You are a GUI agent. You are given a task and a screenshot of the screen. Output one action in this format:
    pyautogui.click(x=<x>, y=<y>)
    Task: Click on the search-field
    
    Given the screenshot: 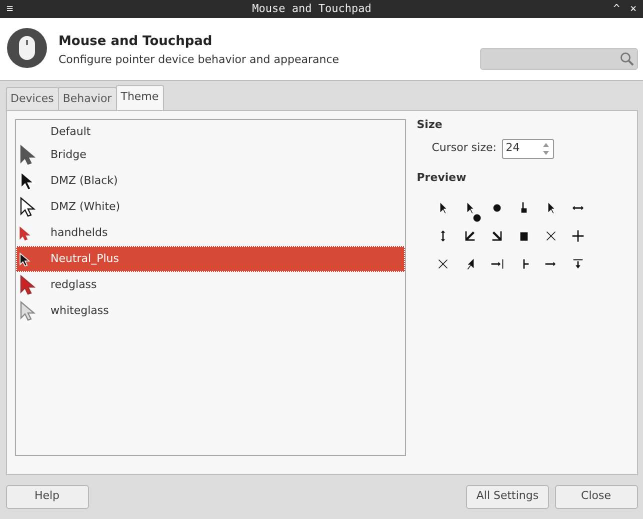 What is the action you would take?
    pyautogui.click(x=559, y=59)
    